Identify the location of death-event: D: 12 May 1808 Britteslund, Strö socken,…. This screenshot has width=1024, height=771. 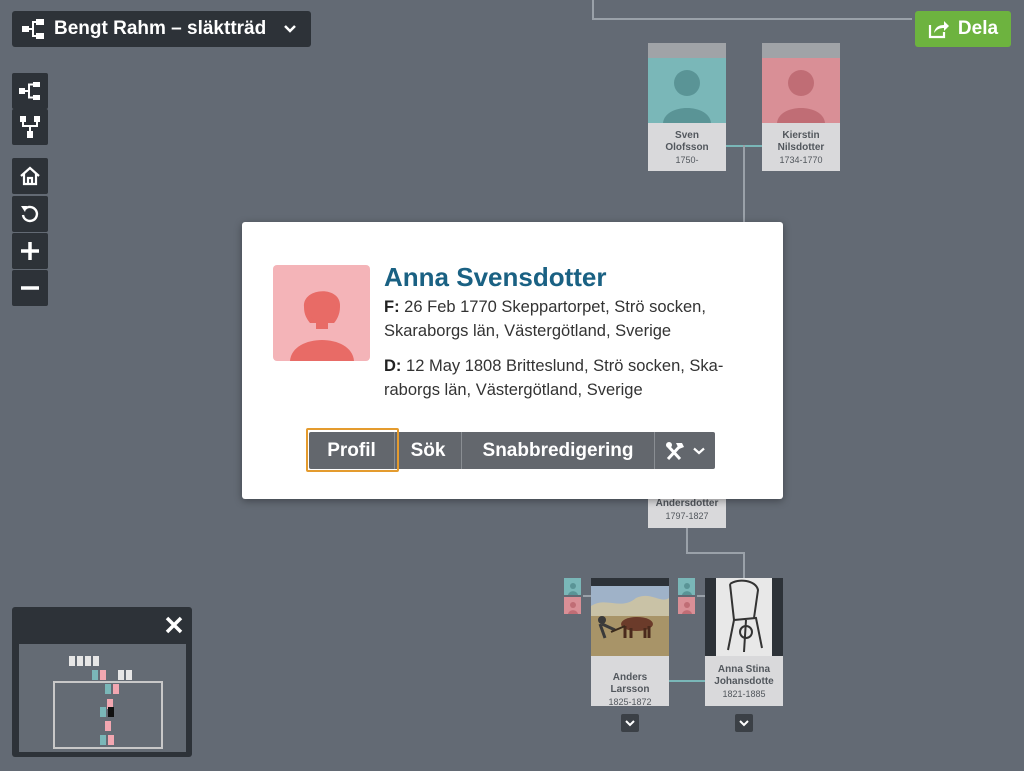
(554, 378).